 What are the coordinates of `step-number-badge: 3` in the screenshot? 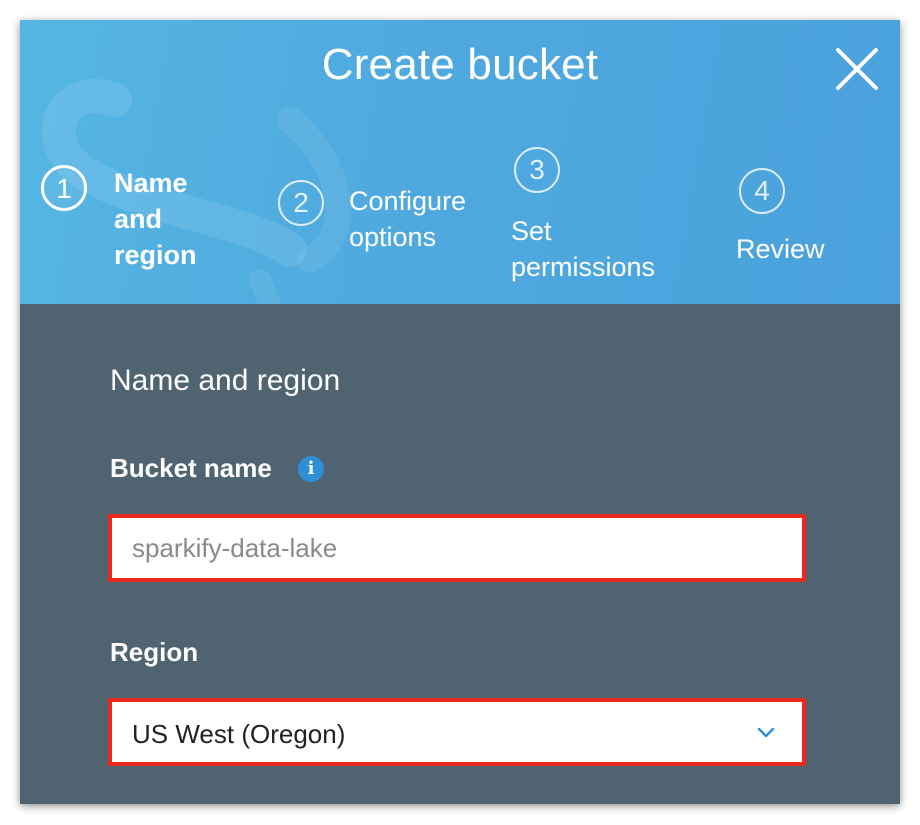 It's located at (537, 170).